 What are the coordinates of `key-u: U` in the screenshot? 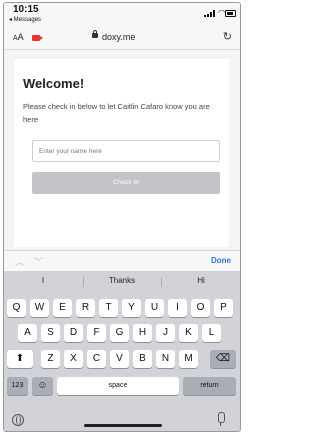 It's located at (154, 308).